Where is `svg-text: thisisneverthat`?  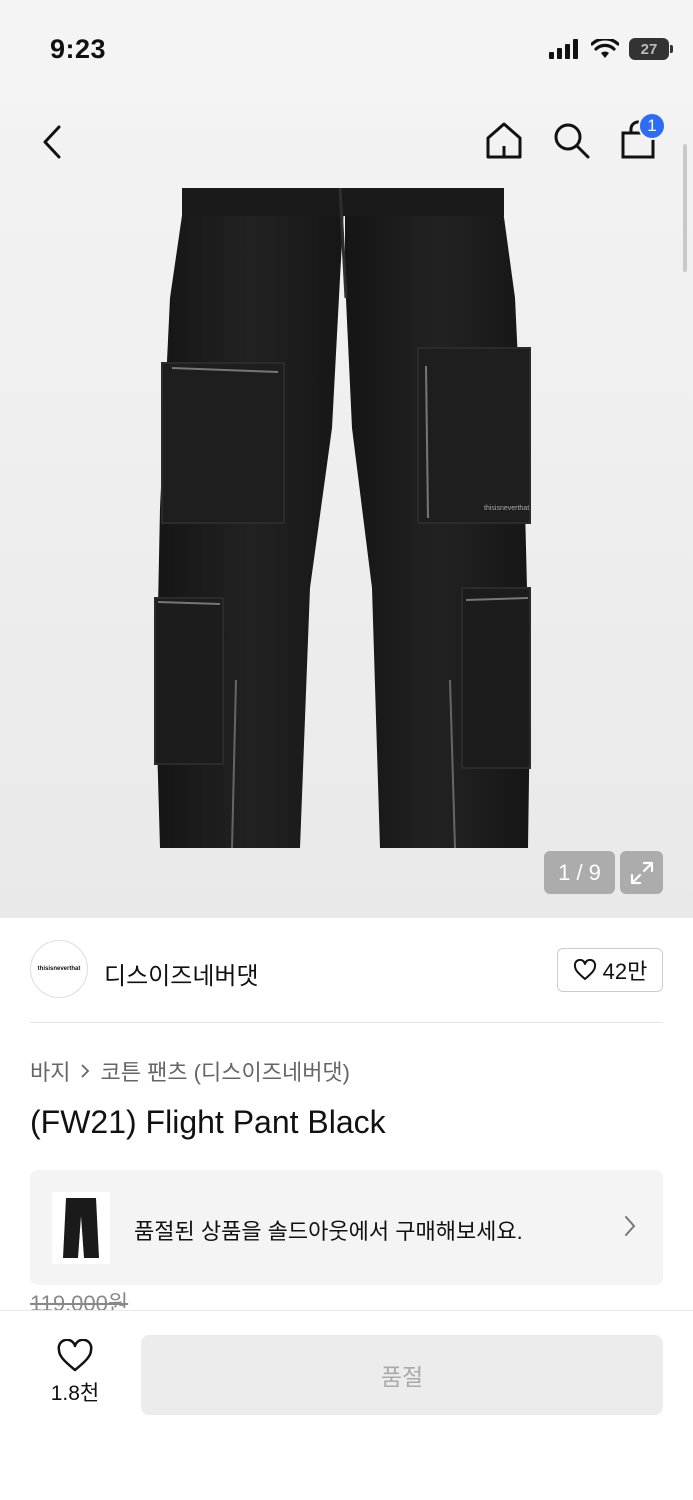
svg-text: thisisneverthat is located at coordinates (506, 508).